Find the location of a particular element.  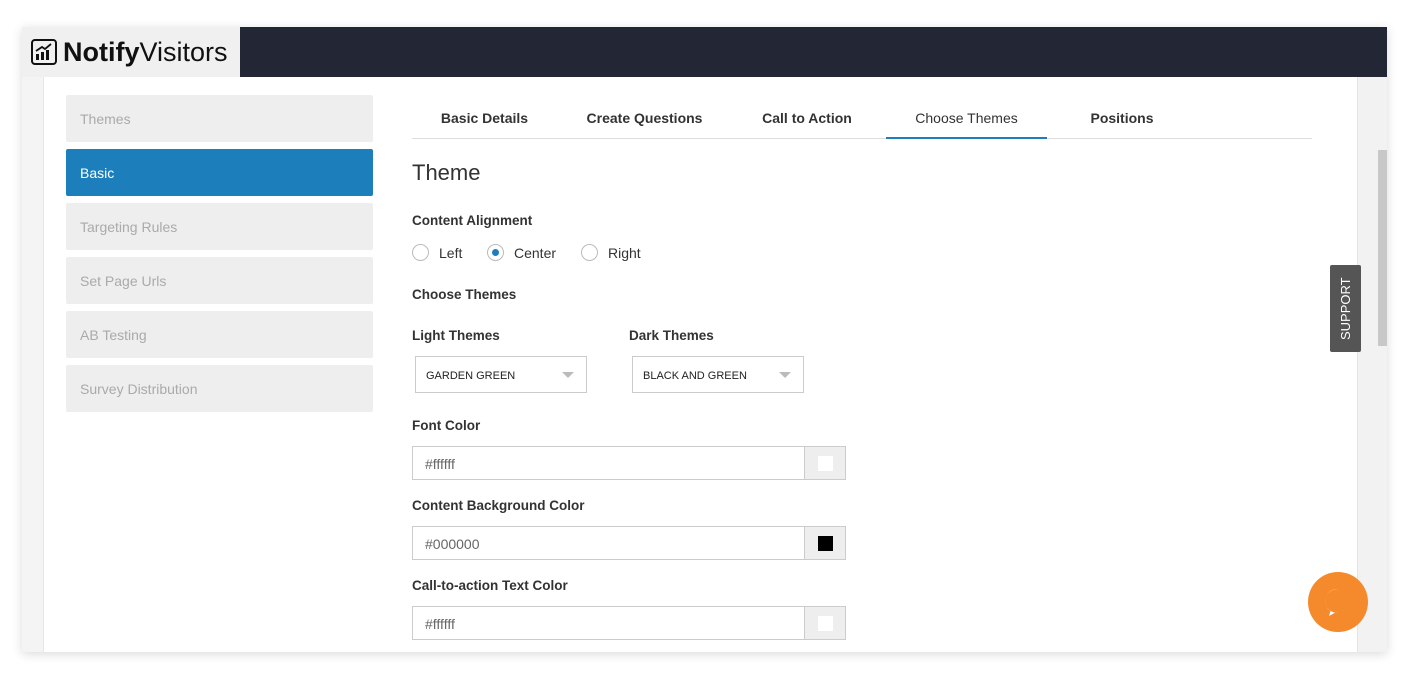

radio-label: Left is located at coordinates (451, 252).